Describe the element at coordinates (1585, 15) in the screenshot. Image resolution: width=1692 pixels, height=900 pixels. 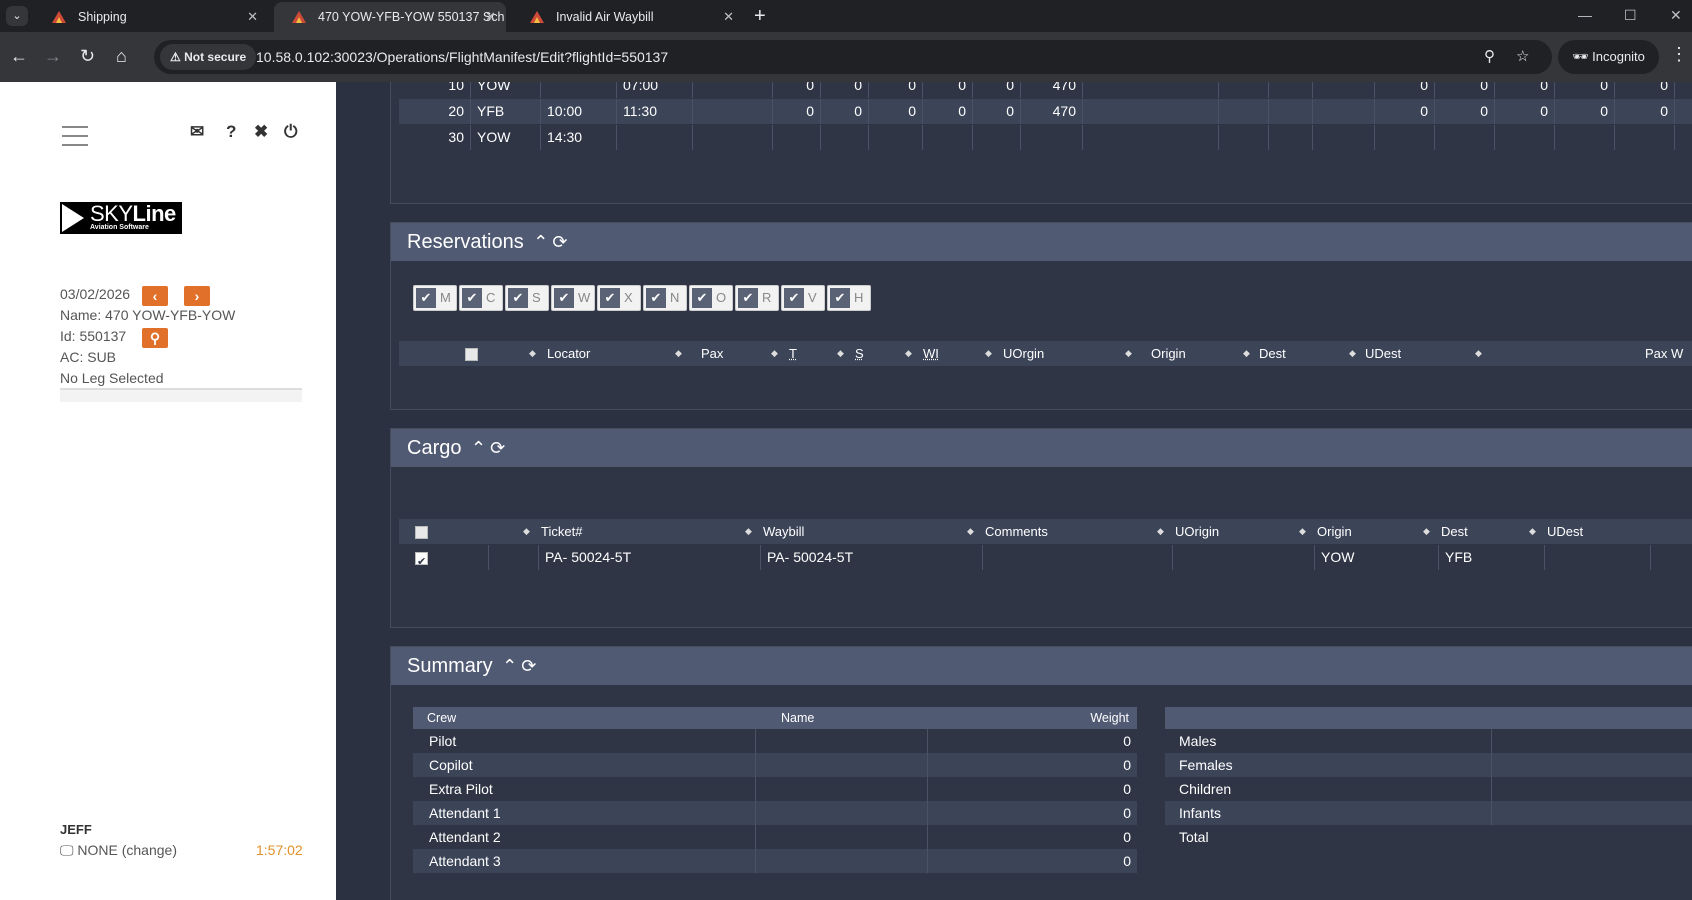
I see `minimize-window-icon: —` at that location.